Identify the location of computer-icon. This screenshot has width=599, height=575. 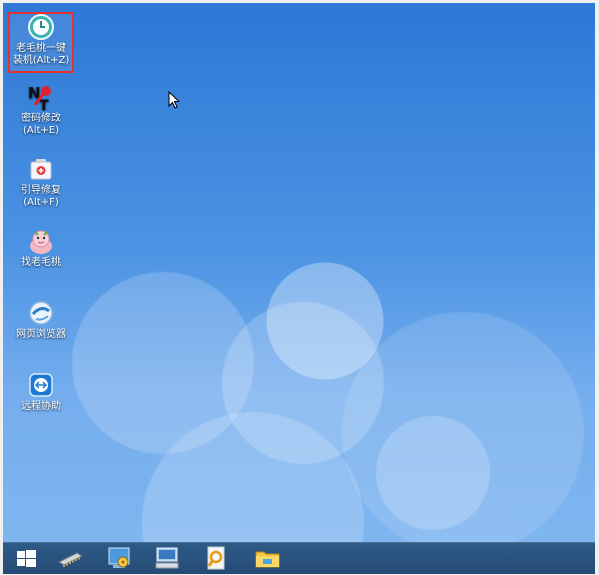
(167, 558).